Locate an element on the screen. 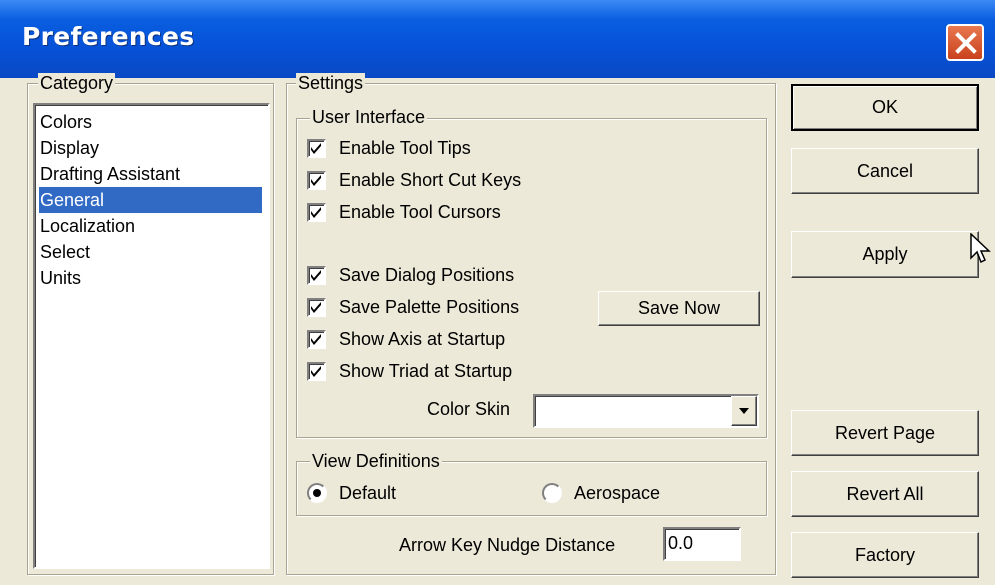 This screenshot has height=585, width=995. list-item-units: Units is located at coordinates (60, 278).